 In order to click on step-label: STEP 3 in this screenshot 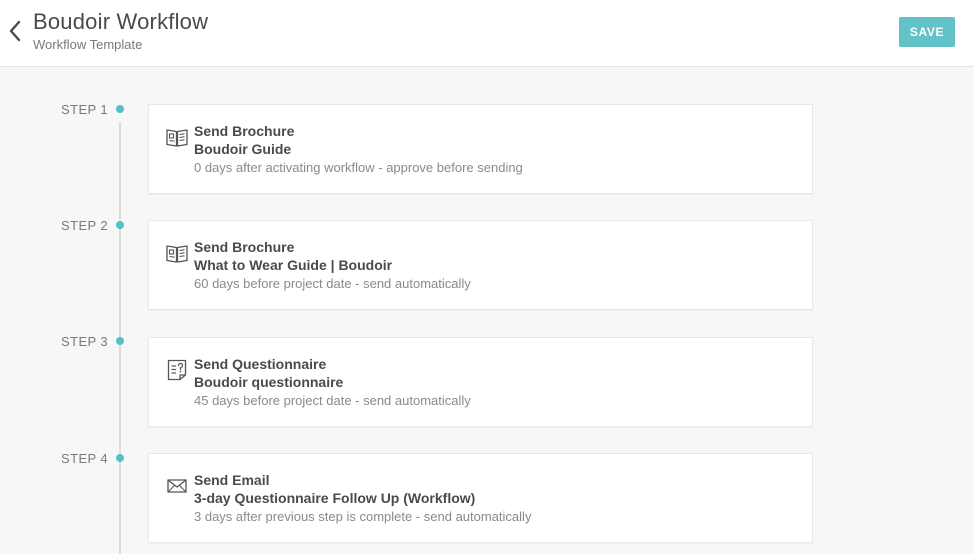, I will do `click(84, 341)`.